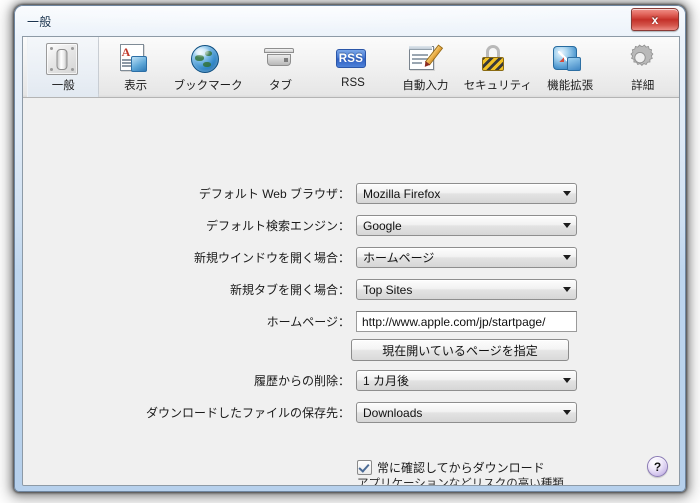 Image resolution: width=700 pixels, height=503 pixels. Describe the element at coordinates (208, 86) in the screenshot. I see `toolbar-item-label: ブックマーク` at that location.